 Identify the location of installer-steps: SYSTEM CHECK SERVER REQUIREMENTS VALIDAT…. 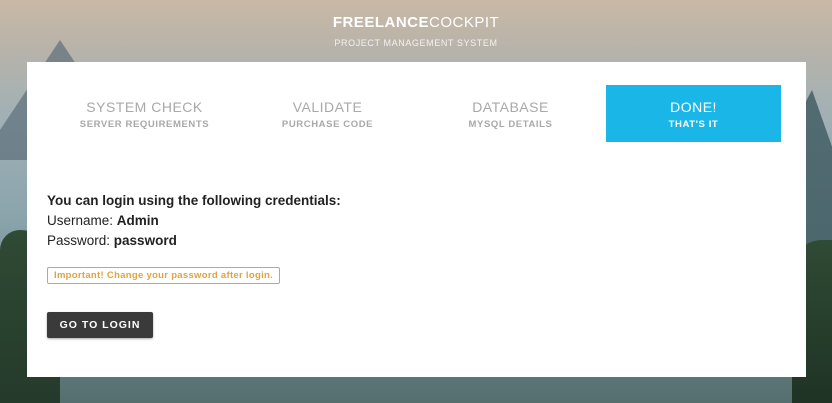
(419, 113).